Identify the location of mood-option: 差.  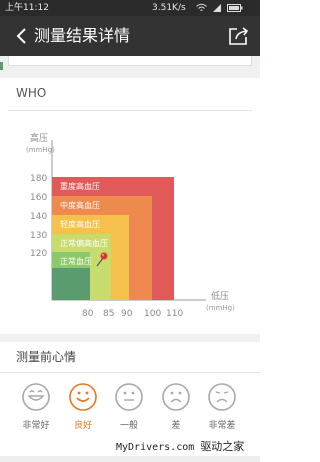
(176, 412).